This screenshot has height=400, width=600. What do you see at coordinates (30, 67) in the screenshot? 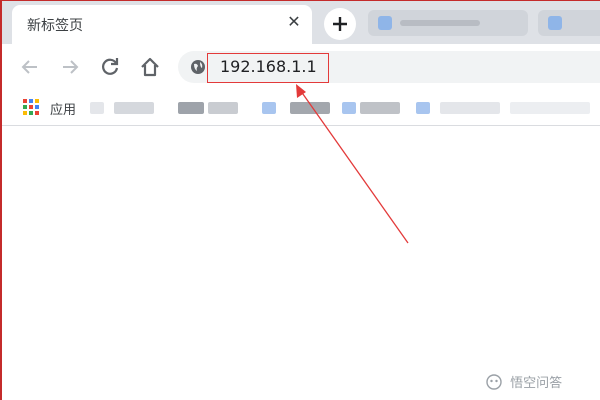
I see `arrow-left-icon` at bounding box center [30, 67].